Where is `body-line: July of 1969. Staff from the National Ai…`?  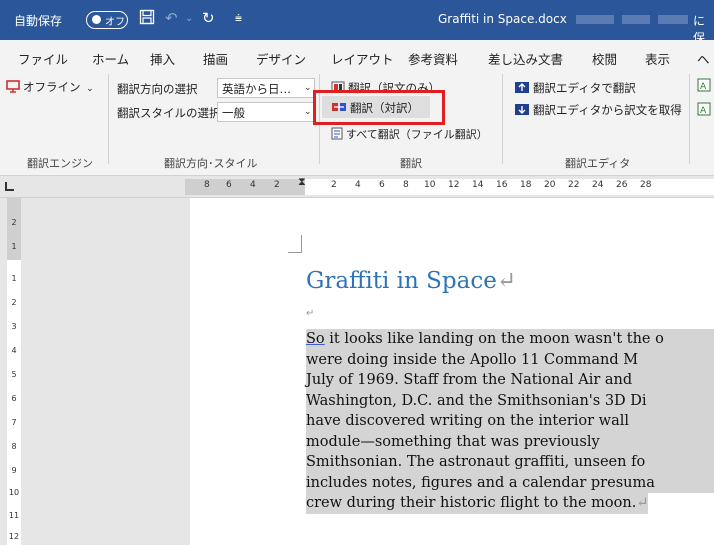
body-line: July of 1969. Staff from the National Ai… is located at coordinates (510, 380).